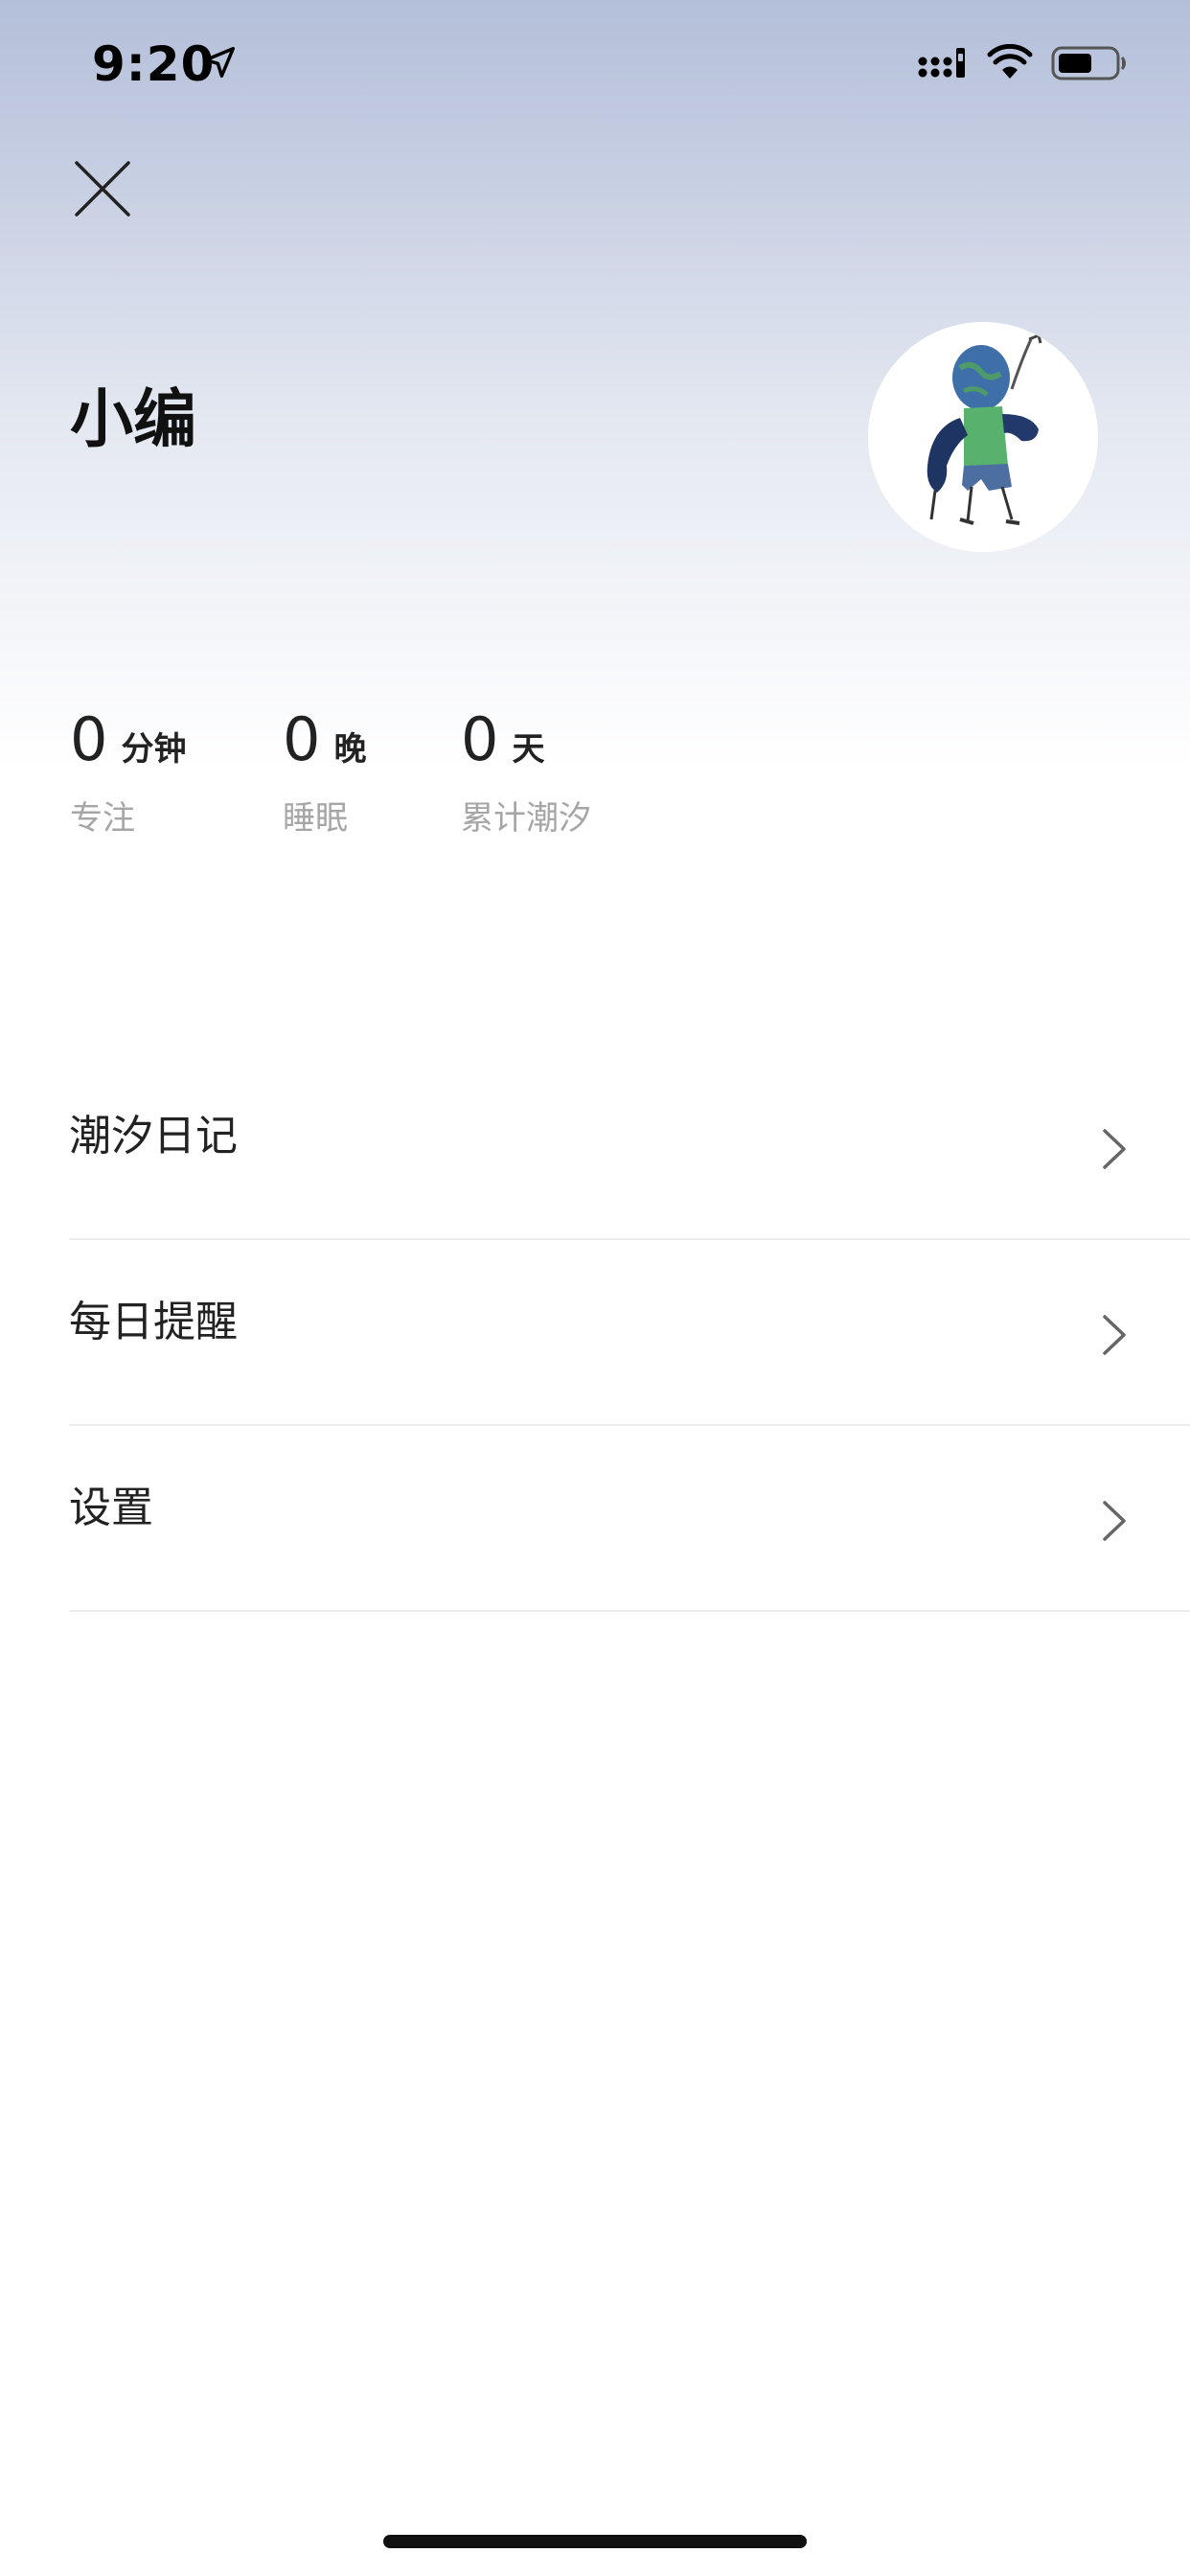 The image size is (1190, 2576). I want to click on menu-item-daily-reminder: 每日提醒, so click(630, 1333).